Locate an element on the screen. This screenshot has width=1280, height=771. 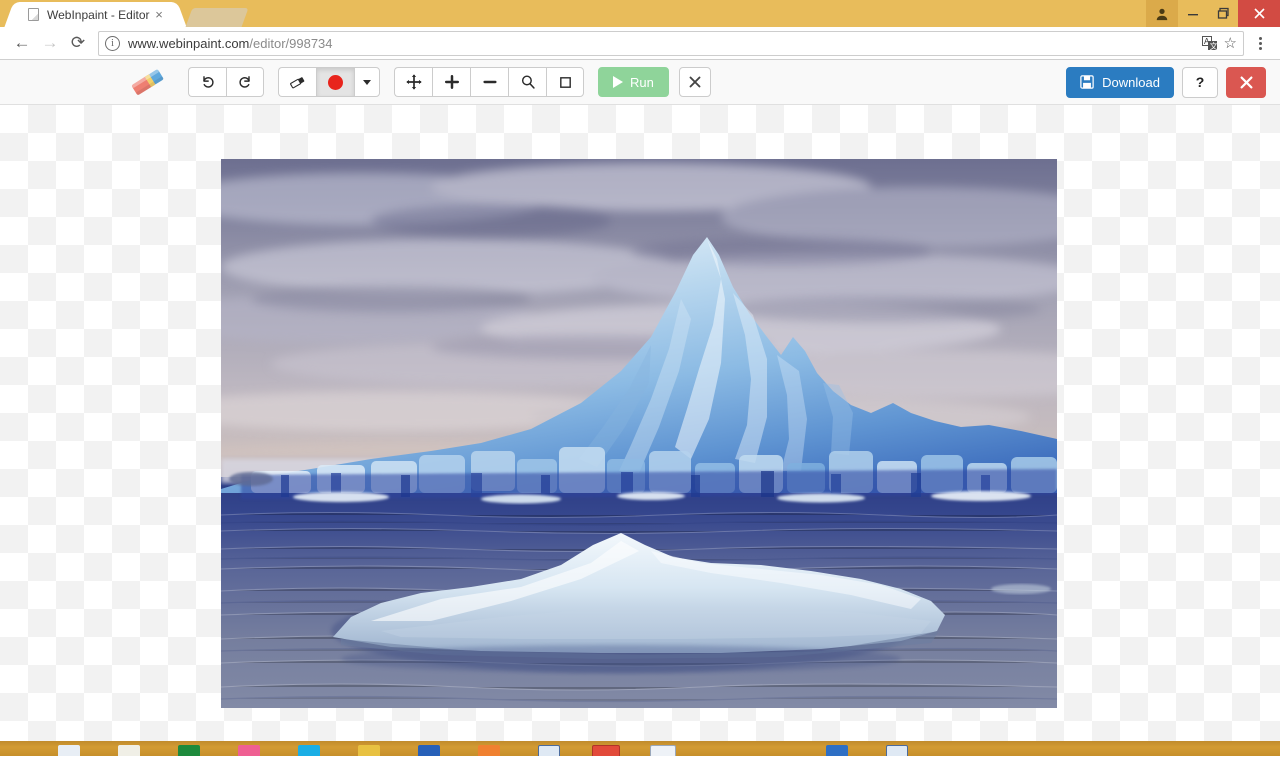
cancel-run-button is located at coordinates (694, 82).